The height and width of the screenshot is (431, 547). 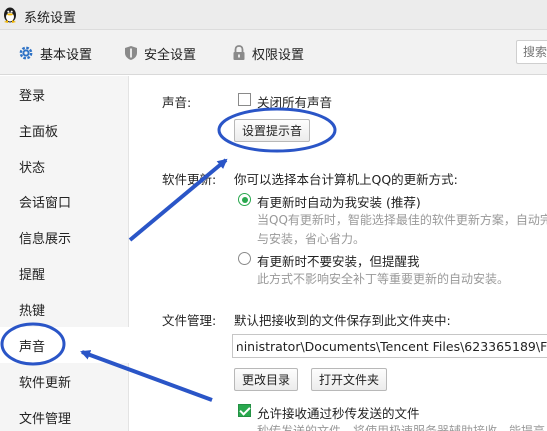 I want to click on files-section-label: 文件管理:, so click(x=189, y=320).